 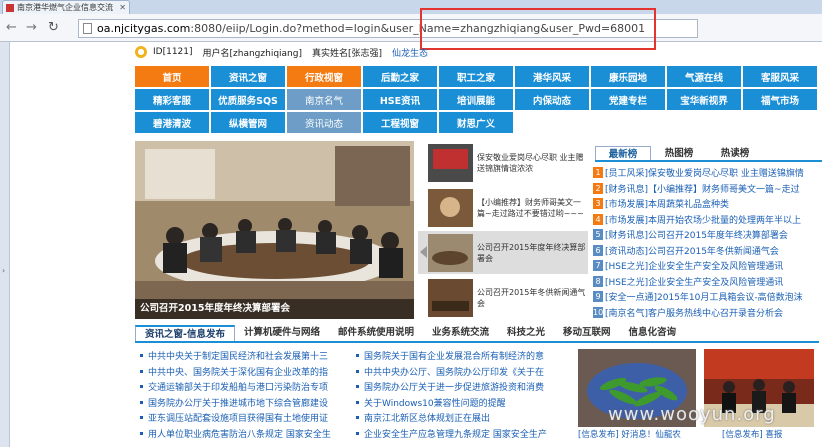 I want to click on nav-item: 纵横管网, so click(x=248, y=122).